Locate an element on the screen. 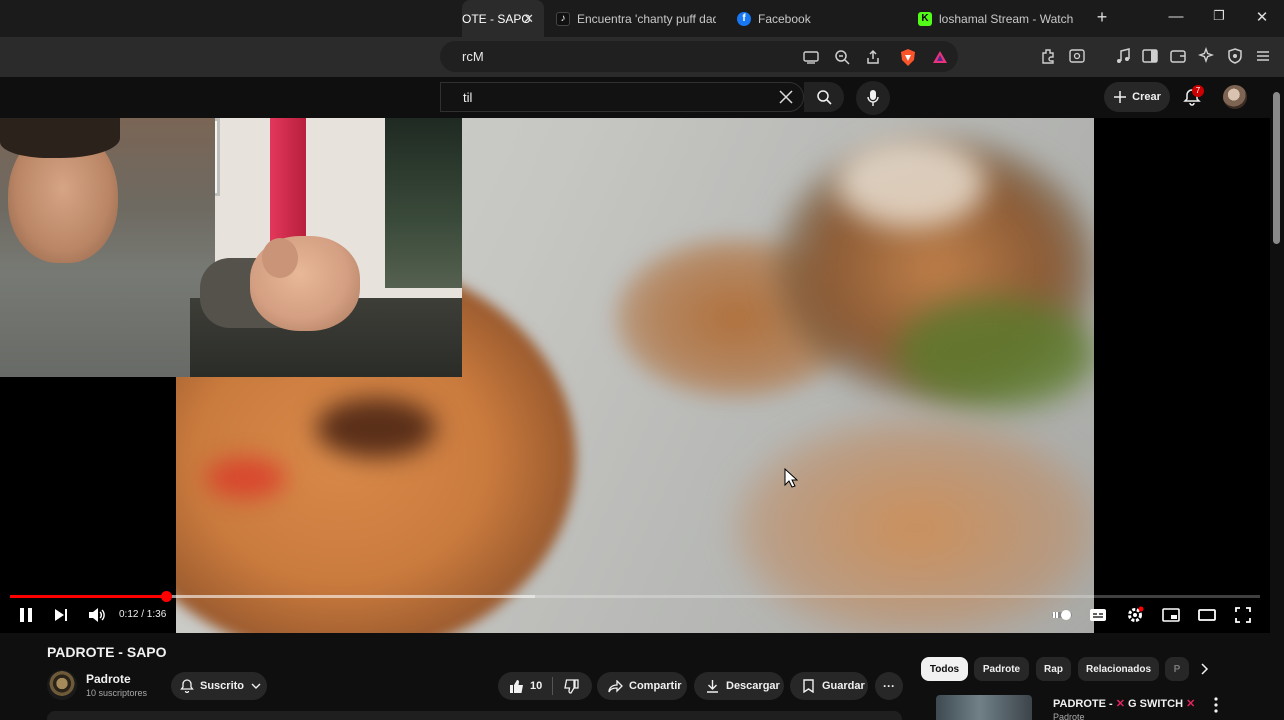 The image size is (1284, 720). search-button is located at coordinates (824, 97).